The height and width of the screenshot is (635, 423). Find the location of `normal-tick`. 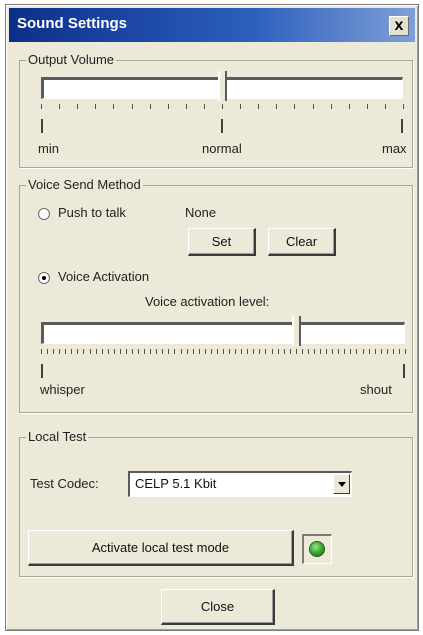

normal-tick is located at coordinates (222, 126).